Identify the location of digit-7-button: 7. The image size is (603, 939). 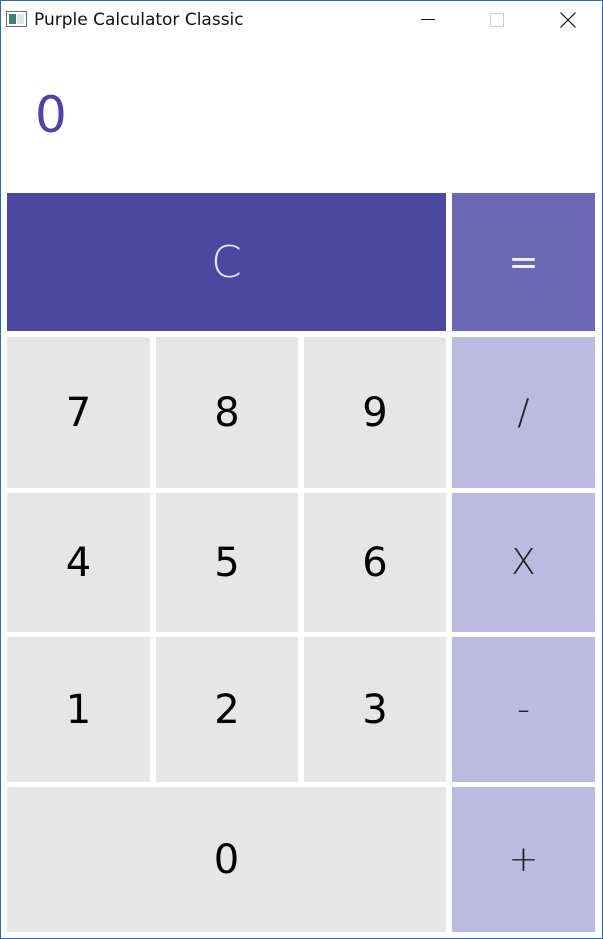
(78, 412).